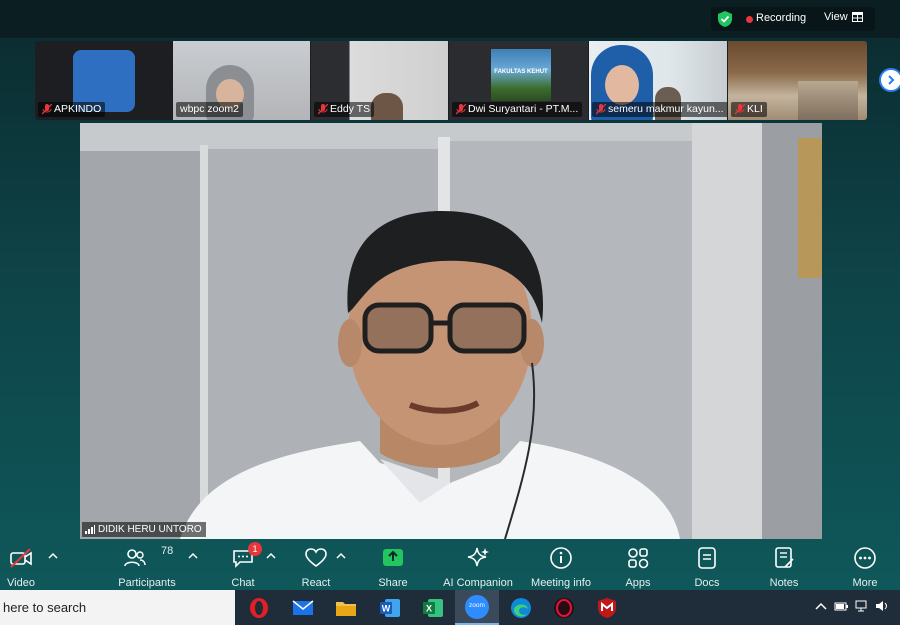 The height and width of the screenshot is (625, 900). I want to click on security-shield-icon, so click(725, 19).